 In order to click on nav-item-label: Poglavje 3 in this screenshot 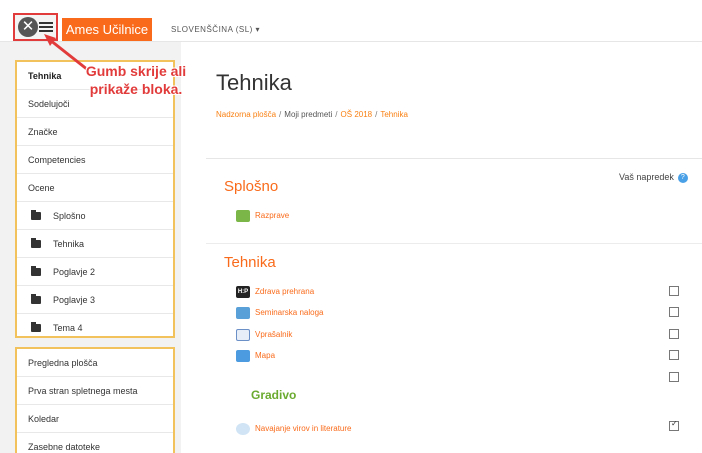, I will do `click(74, 300)`.